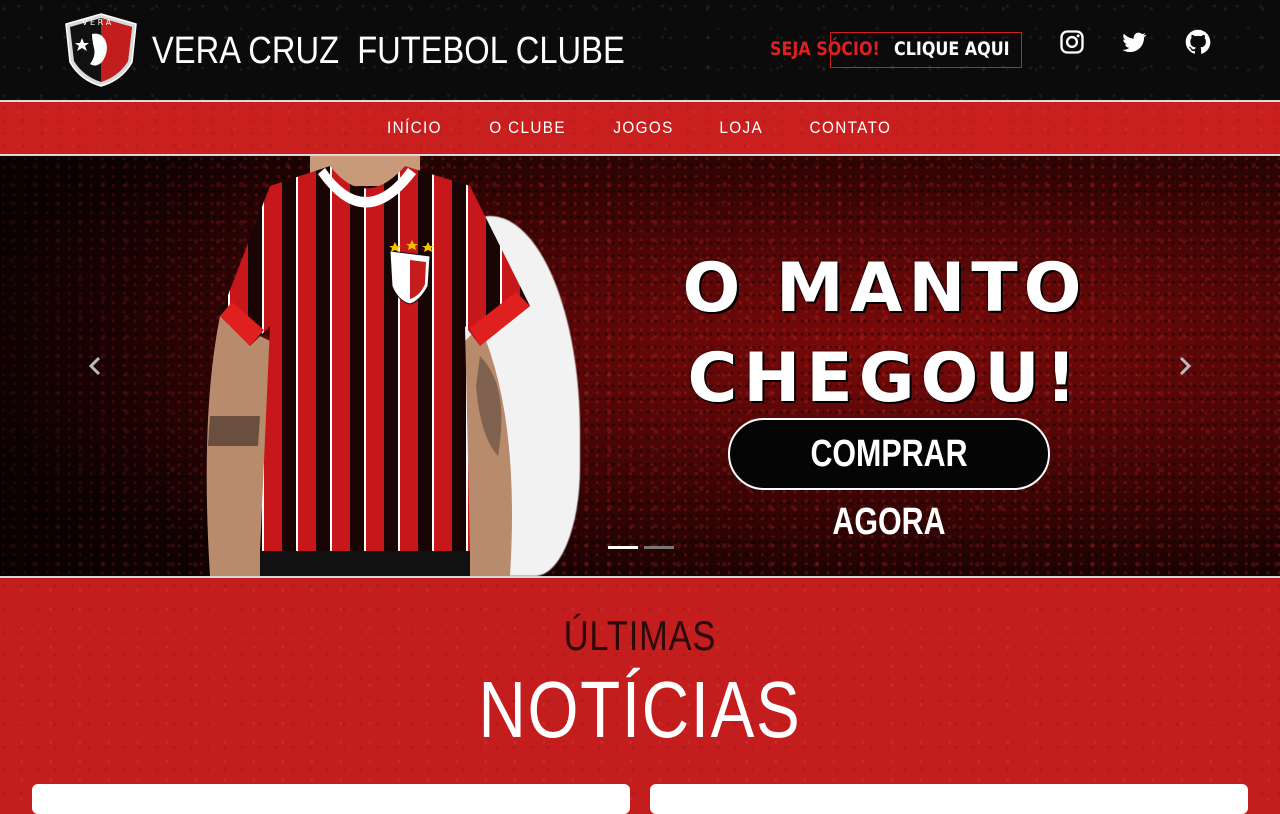 The height and width of the screenshot is (814, 1280). What do you see at coordinates (1072, 42) in the screenshot?
I see `instagram-icon` at bounding box center [1072, 42].